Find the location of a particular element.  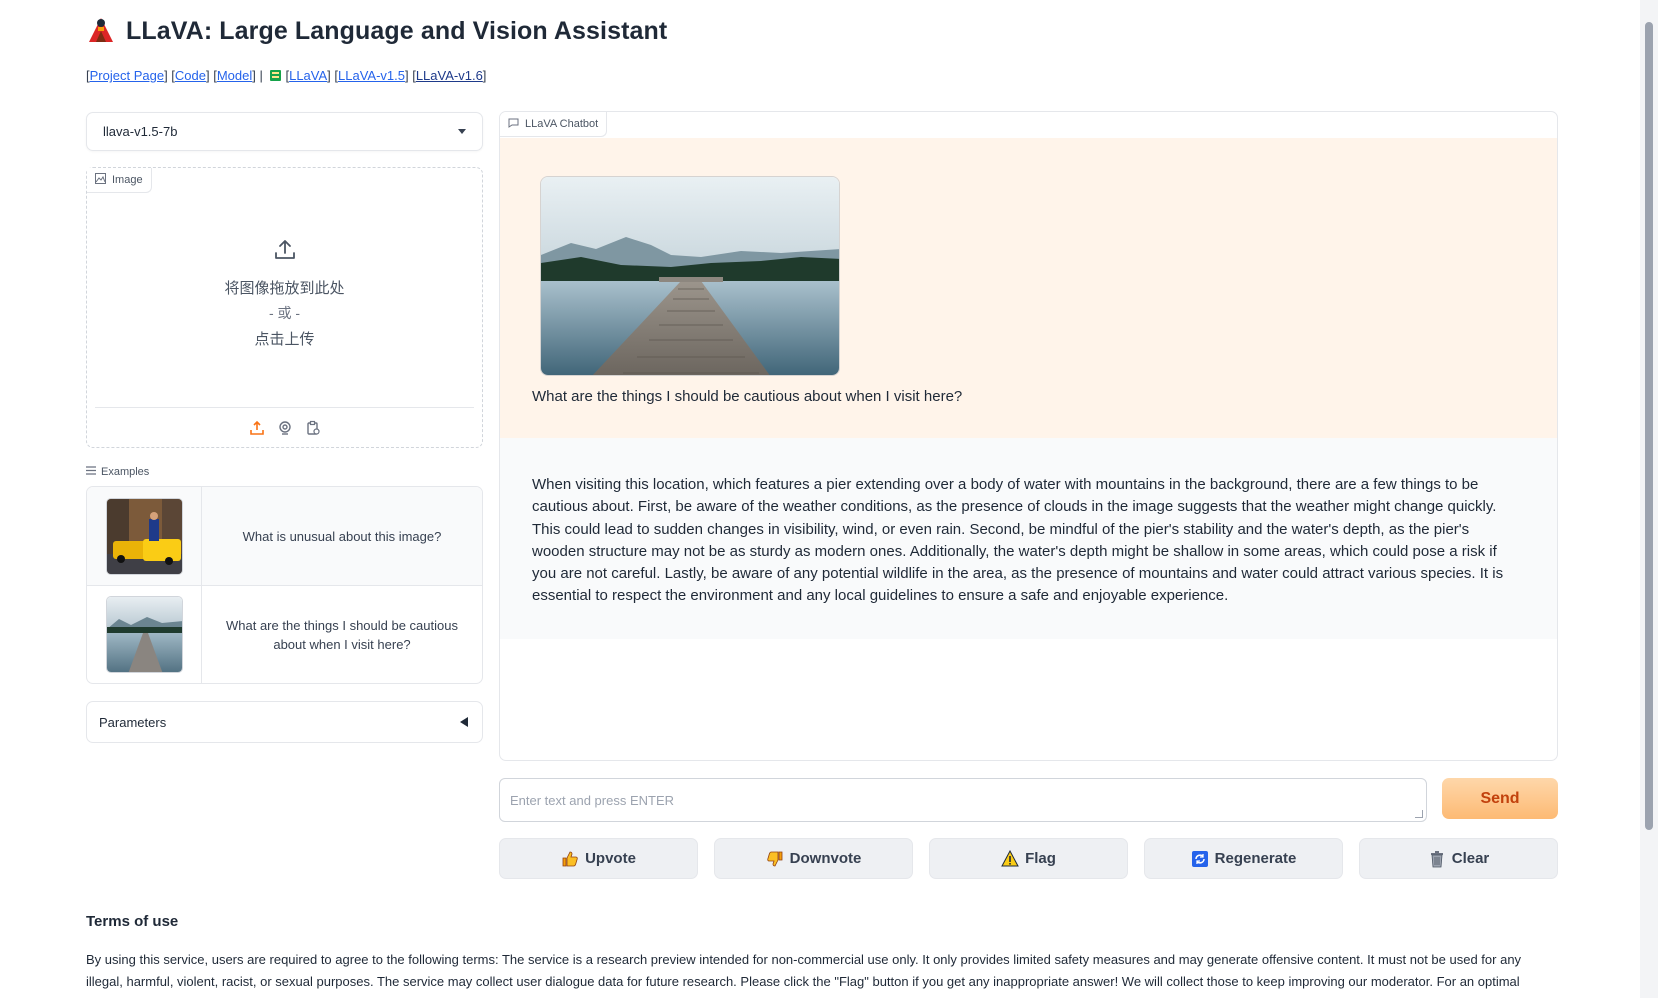

volcano-logo-icon is located at coordinates (101, 31).